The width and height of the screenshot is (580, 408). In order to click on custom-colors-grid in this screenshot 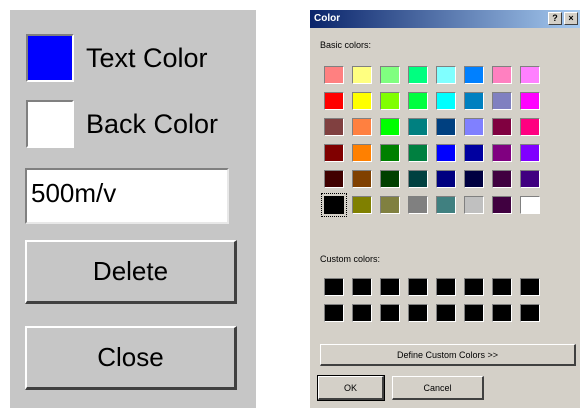, I will do `click(432, 300)`.